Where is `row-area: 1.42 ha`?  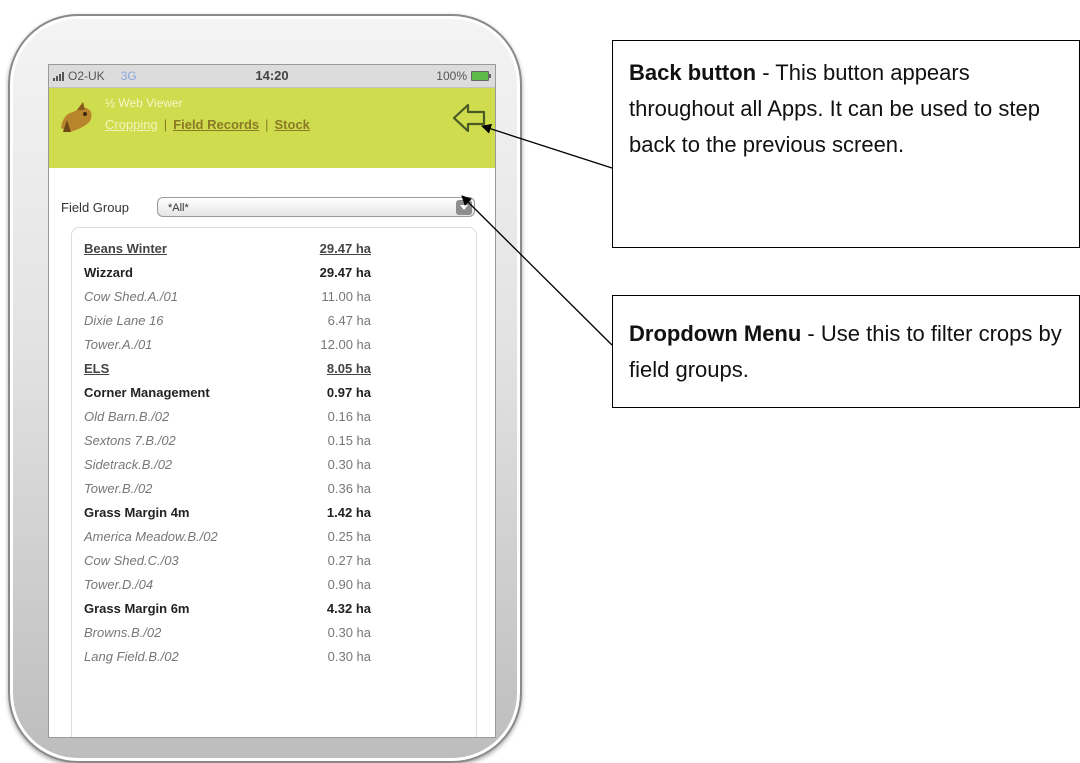
row-area: 1.42 ha is located at coordinates (348, 512).